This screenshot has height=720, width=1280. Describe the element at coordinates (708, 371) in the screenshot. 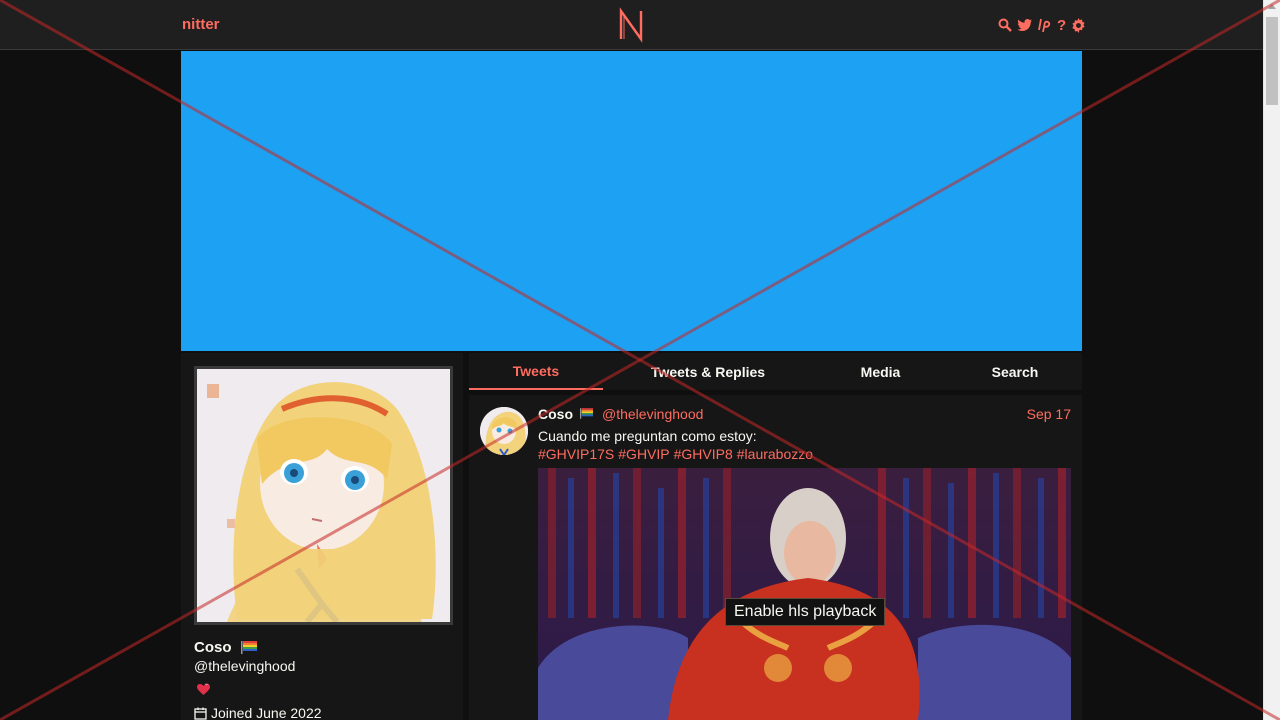

I see `tab-tweets-replies: Tweets & Replies` at that location.